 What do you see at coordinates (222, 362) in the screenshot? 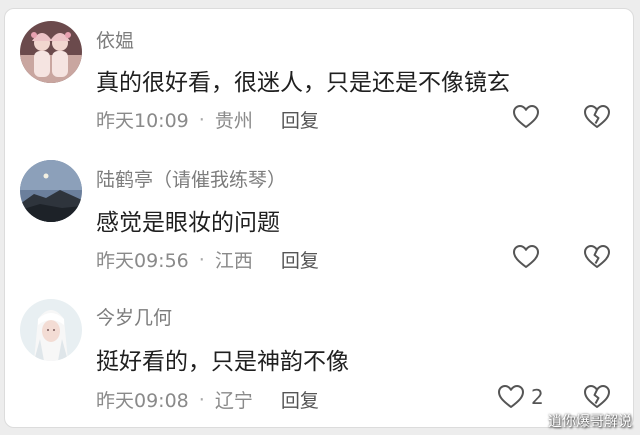
I see `comment-text: 挺好看的，只是神韵不像` at bounding box center [222, 362].